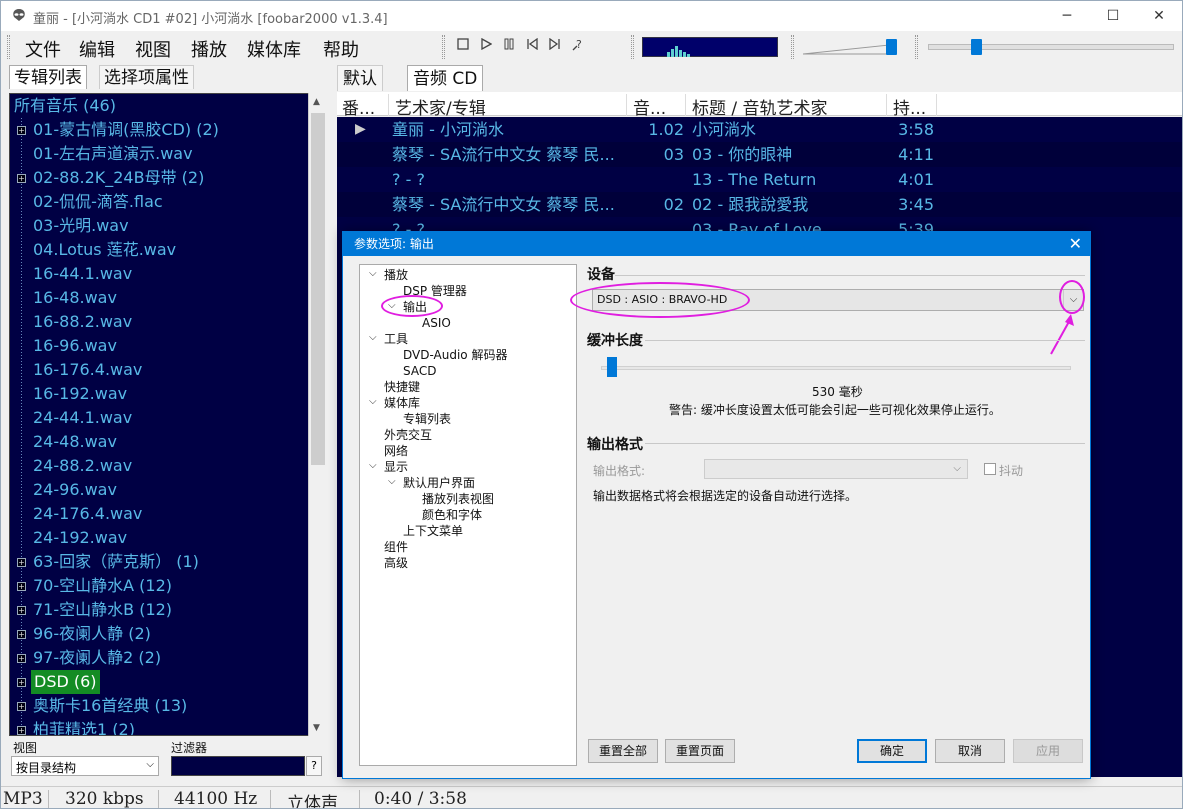 This screenshot has width=1183, height=809. What do you see at coordinates (396, 563) in the screenshot?
I see `preferences-tree-item: 高级` at bounding box center [396, 563].